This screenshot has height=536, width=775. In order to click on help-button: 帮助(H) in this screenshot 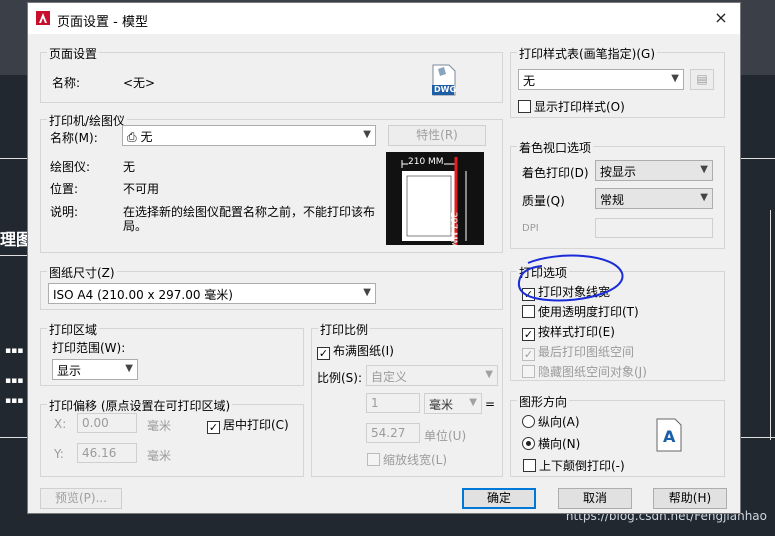, I will do `click(690, 498)`.